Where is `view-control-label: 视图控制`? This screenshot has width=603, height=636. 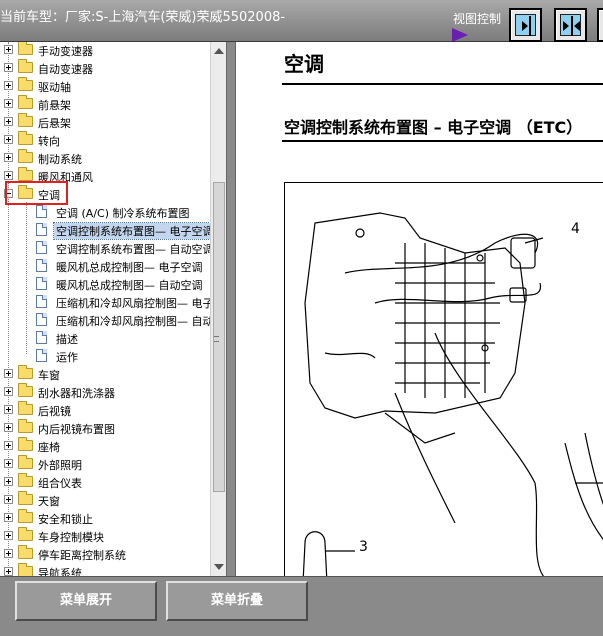
view-control-label: 视图控制 is located at coordinates (477, 19).